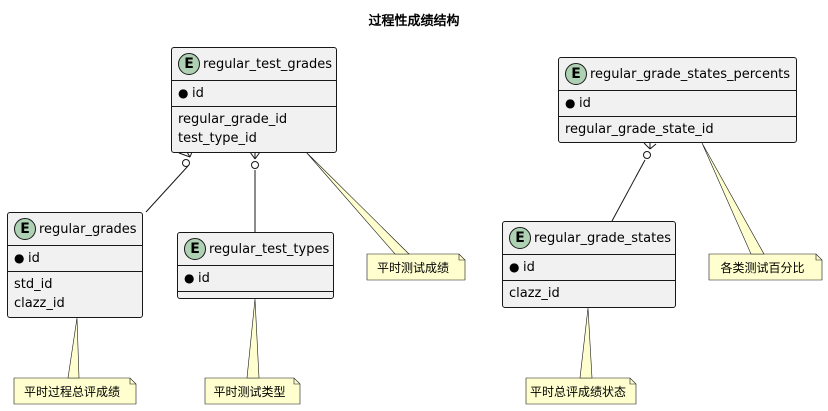 The image size is (828, 411). I want to click on note-text: 各类测试百分比, so click(762, 267).